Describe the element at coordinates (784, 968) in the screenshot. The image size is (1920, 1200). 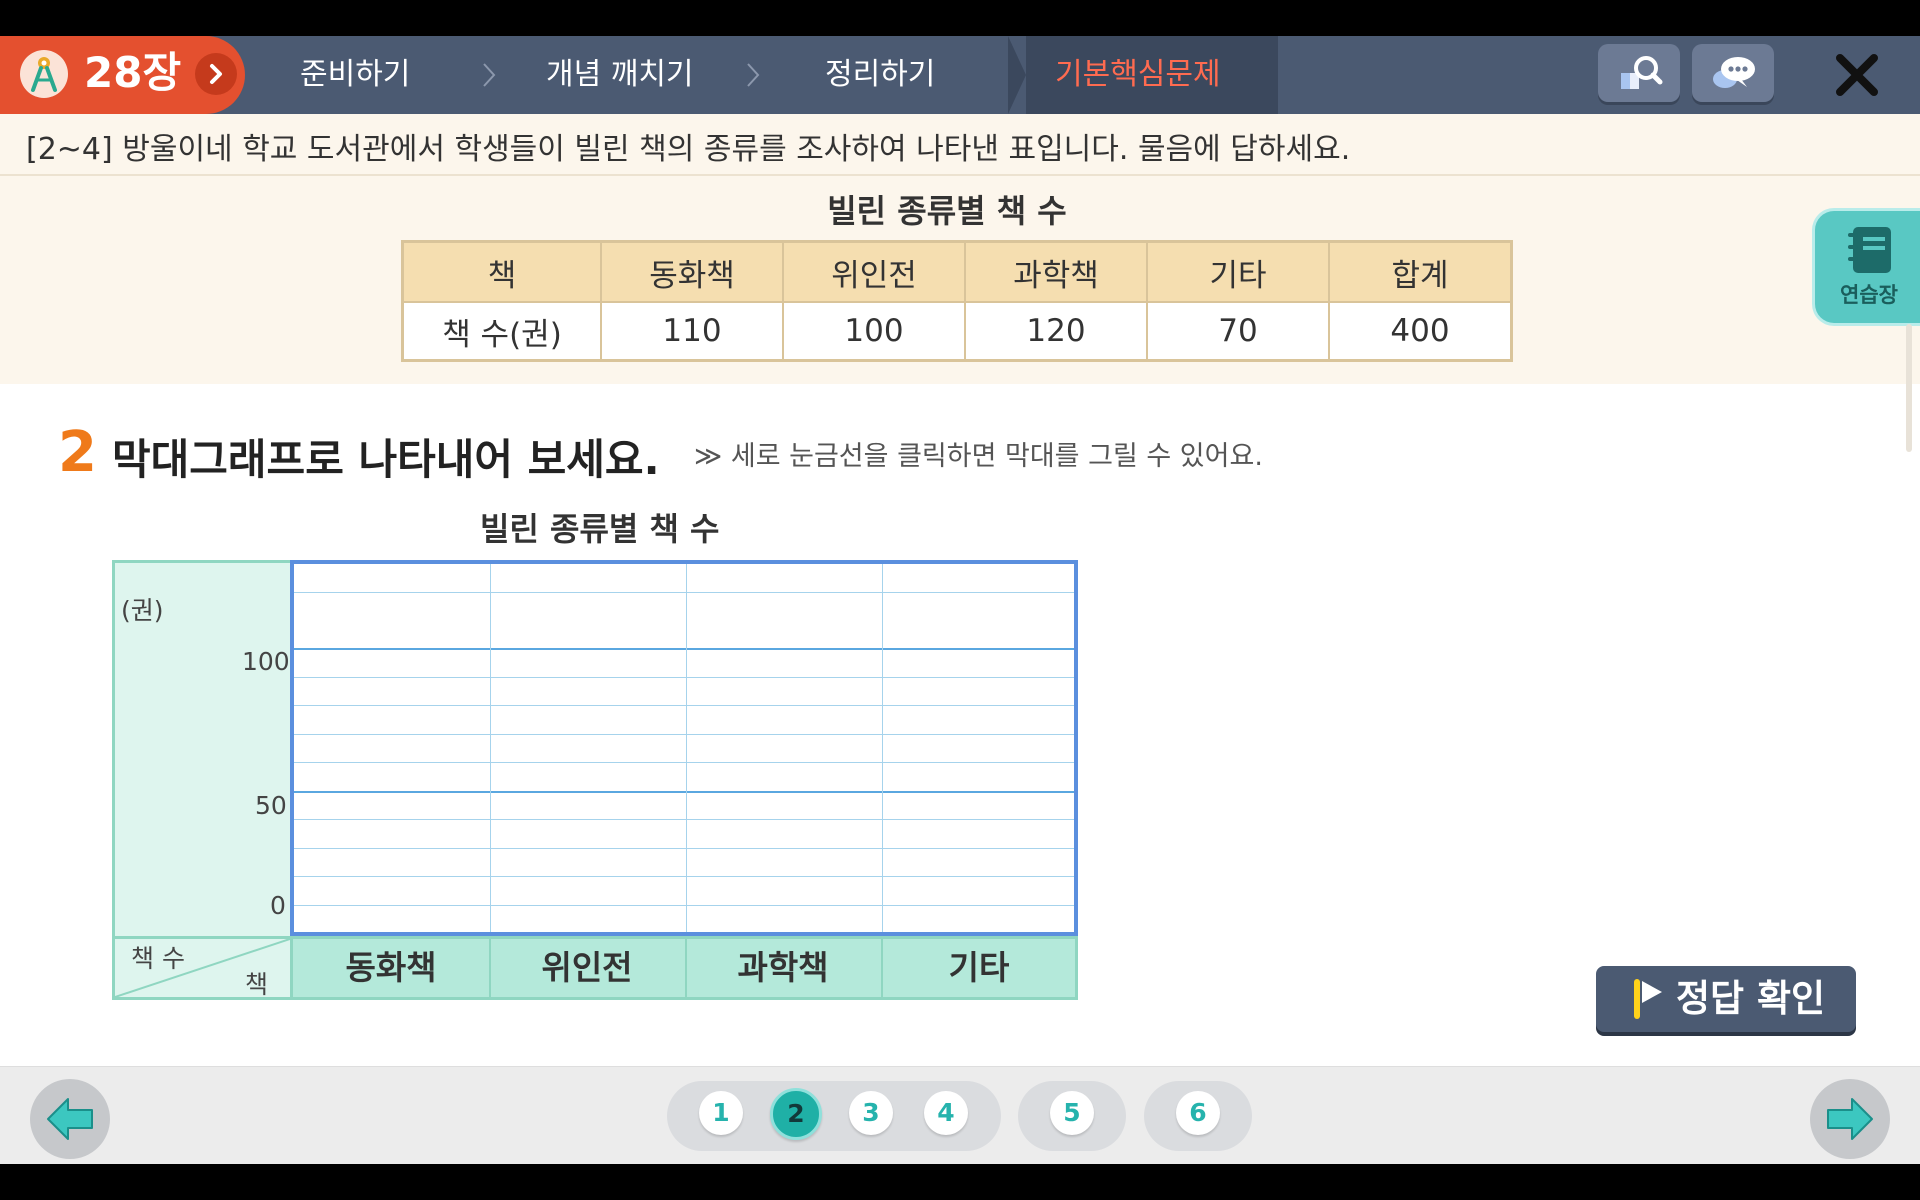
I see `x-category-label: 과학책` at that location.